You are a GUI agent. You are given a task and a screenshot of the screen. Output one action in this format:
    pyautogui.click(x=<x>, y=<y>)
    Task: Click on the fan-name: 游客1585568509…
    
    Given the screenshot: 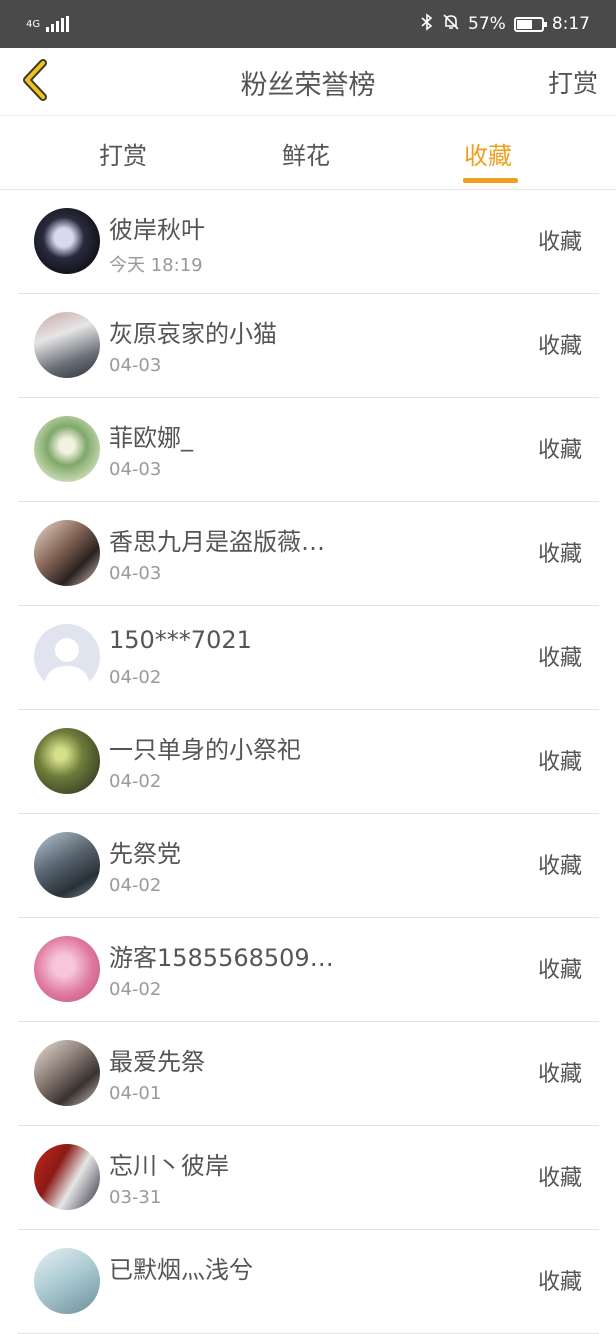 What is the action you would take?
    pyautogui.click(x=221, y=958)
    